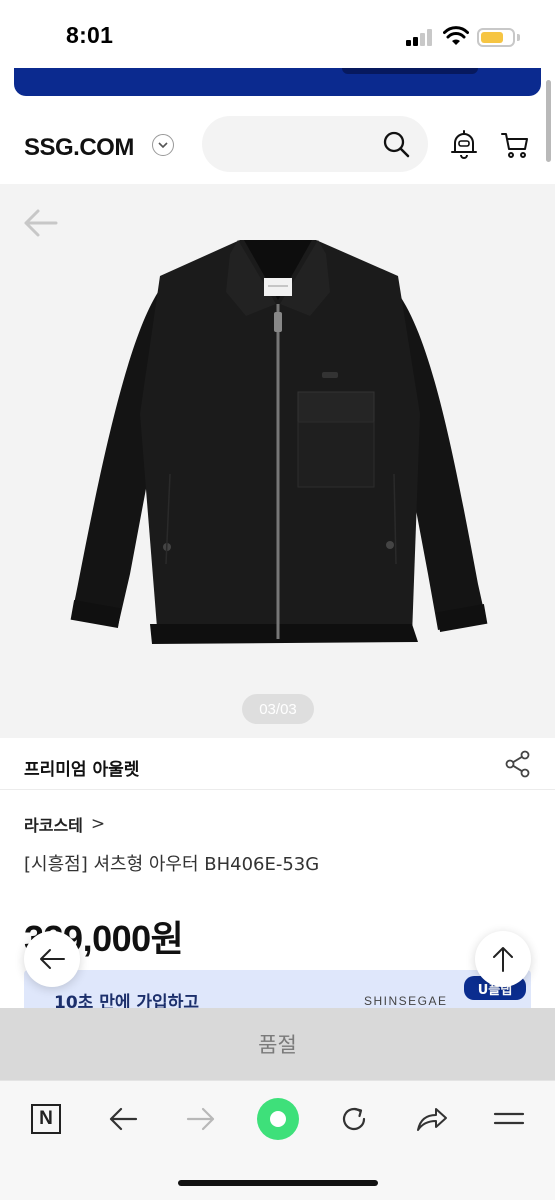 This screenshot has width=555, height=1200. What do you see at coordinates (406, 1001) in the screenshot?
I see `promo-brand: SHINSEGAE` at bounding box center [406, 1001].